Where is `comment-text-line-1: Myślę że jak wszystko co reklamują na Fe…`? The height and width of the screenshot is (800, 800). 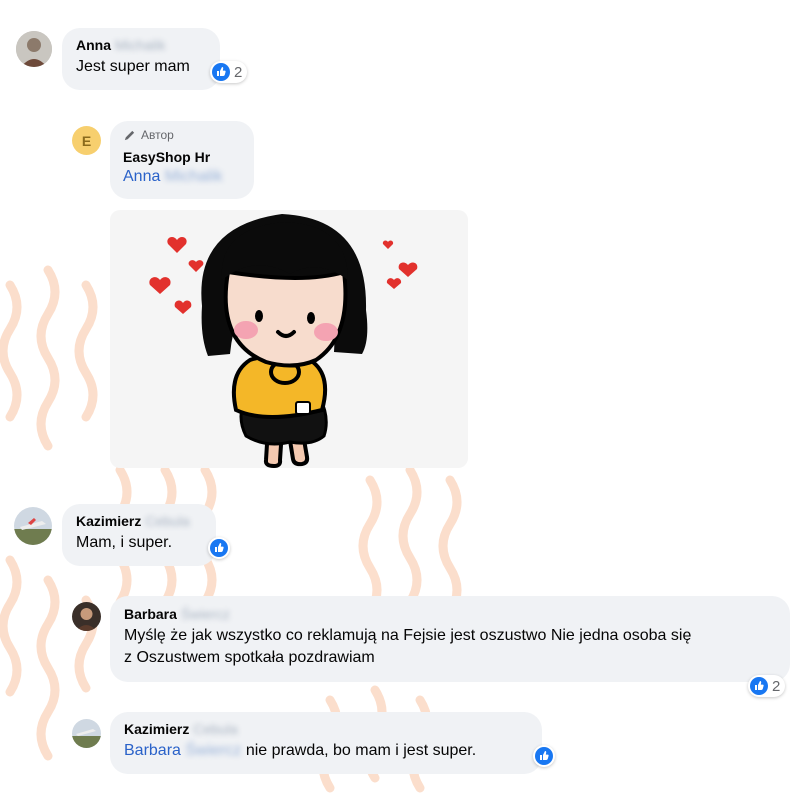 comment-text-line-1: Myślę że jak wszystko co reklamują na Fe… is located at coordinates (408, 635).